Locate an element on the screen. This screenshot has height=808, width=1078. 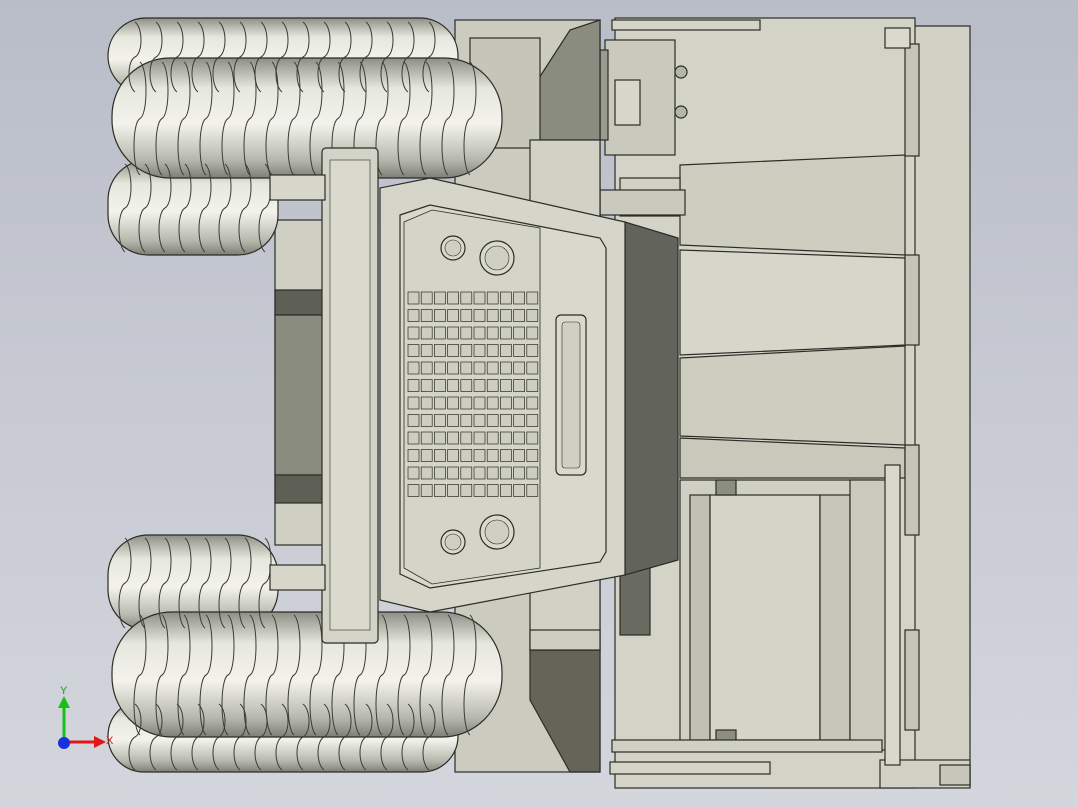
x-axis-arrow is located at coordinates (100, 742).